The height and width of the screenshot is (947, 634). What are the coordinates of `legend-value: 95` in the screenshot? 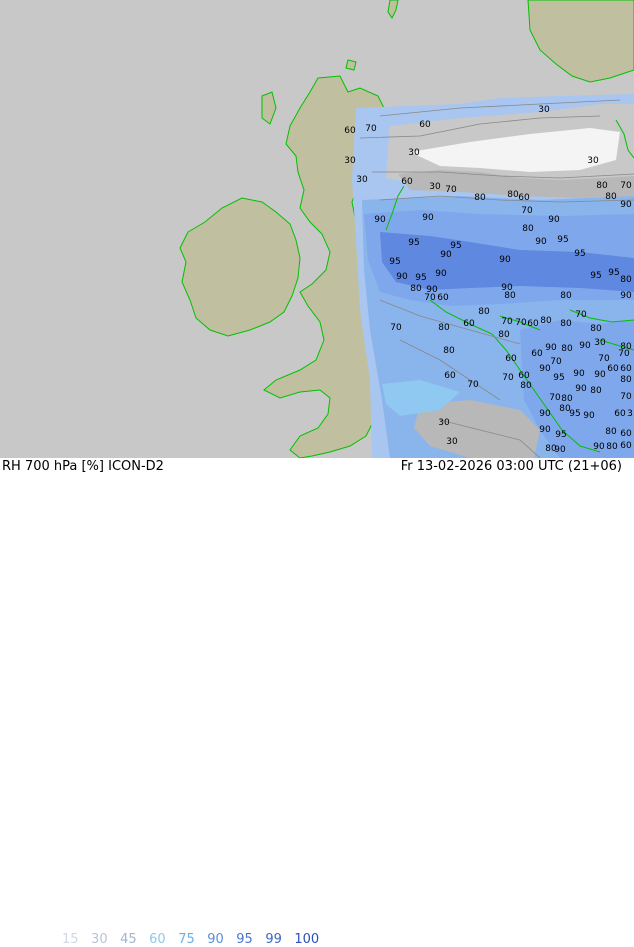 It's located at (244, 939).